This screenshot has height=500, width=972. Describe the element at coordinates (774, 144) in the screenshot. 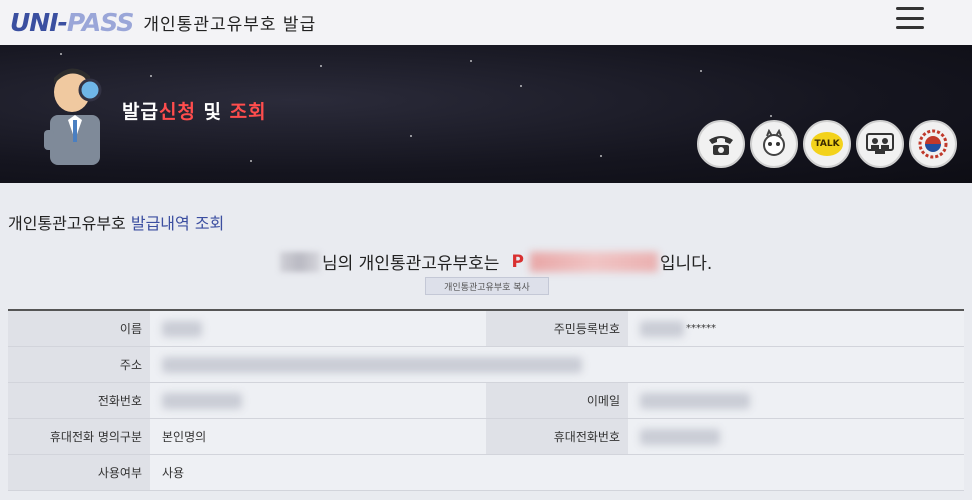

I see `mascot-icon` at that location.